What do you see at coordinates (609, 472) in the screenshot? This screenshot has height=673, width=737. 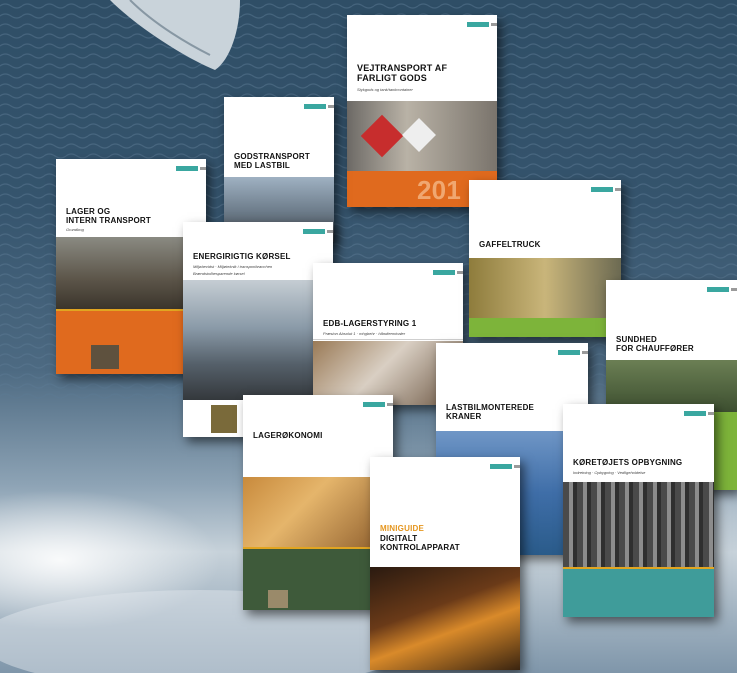 I see `book-subtitle: Indretning · Opbygning · Vedligeholdelse` at bounding box center [609, 472].